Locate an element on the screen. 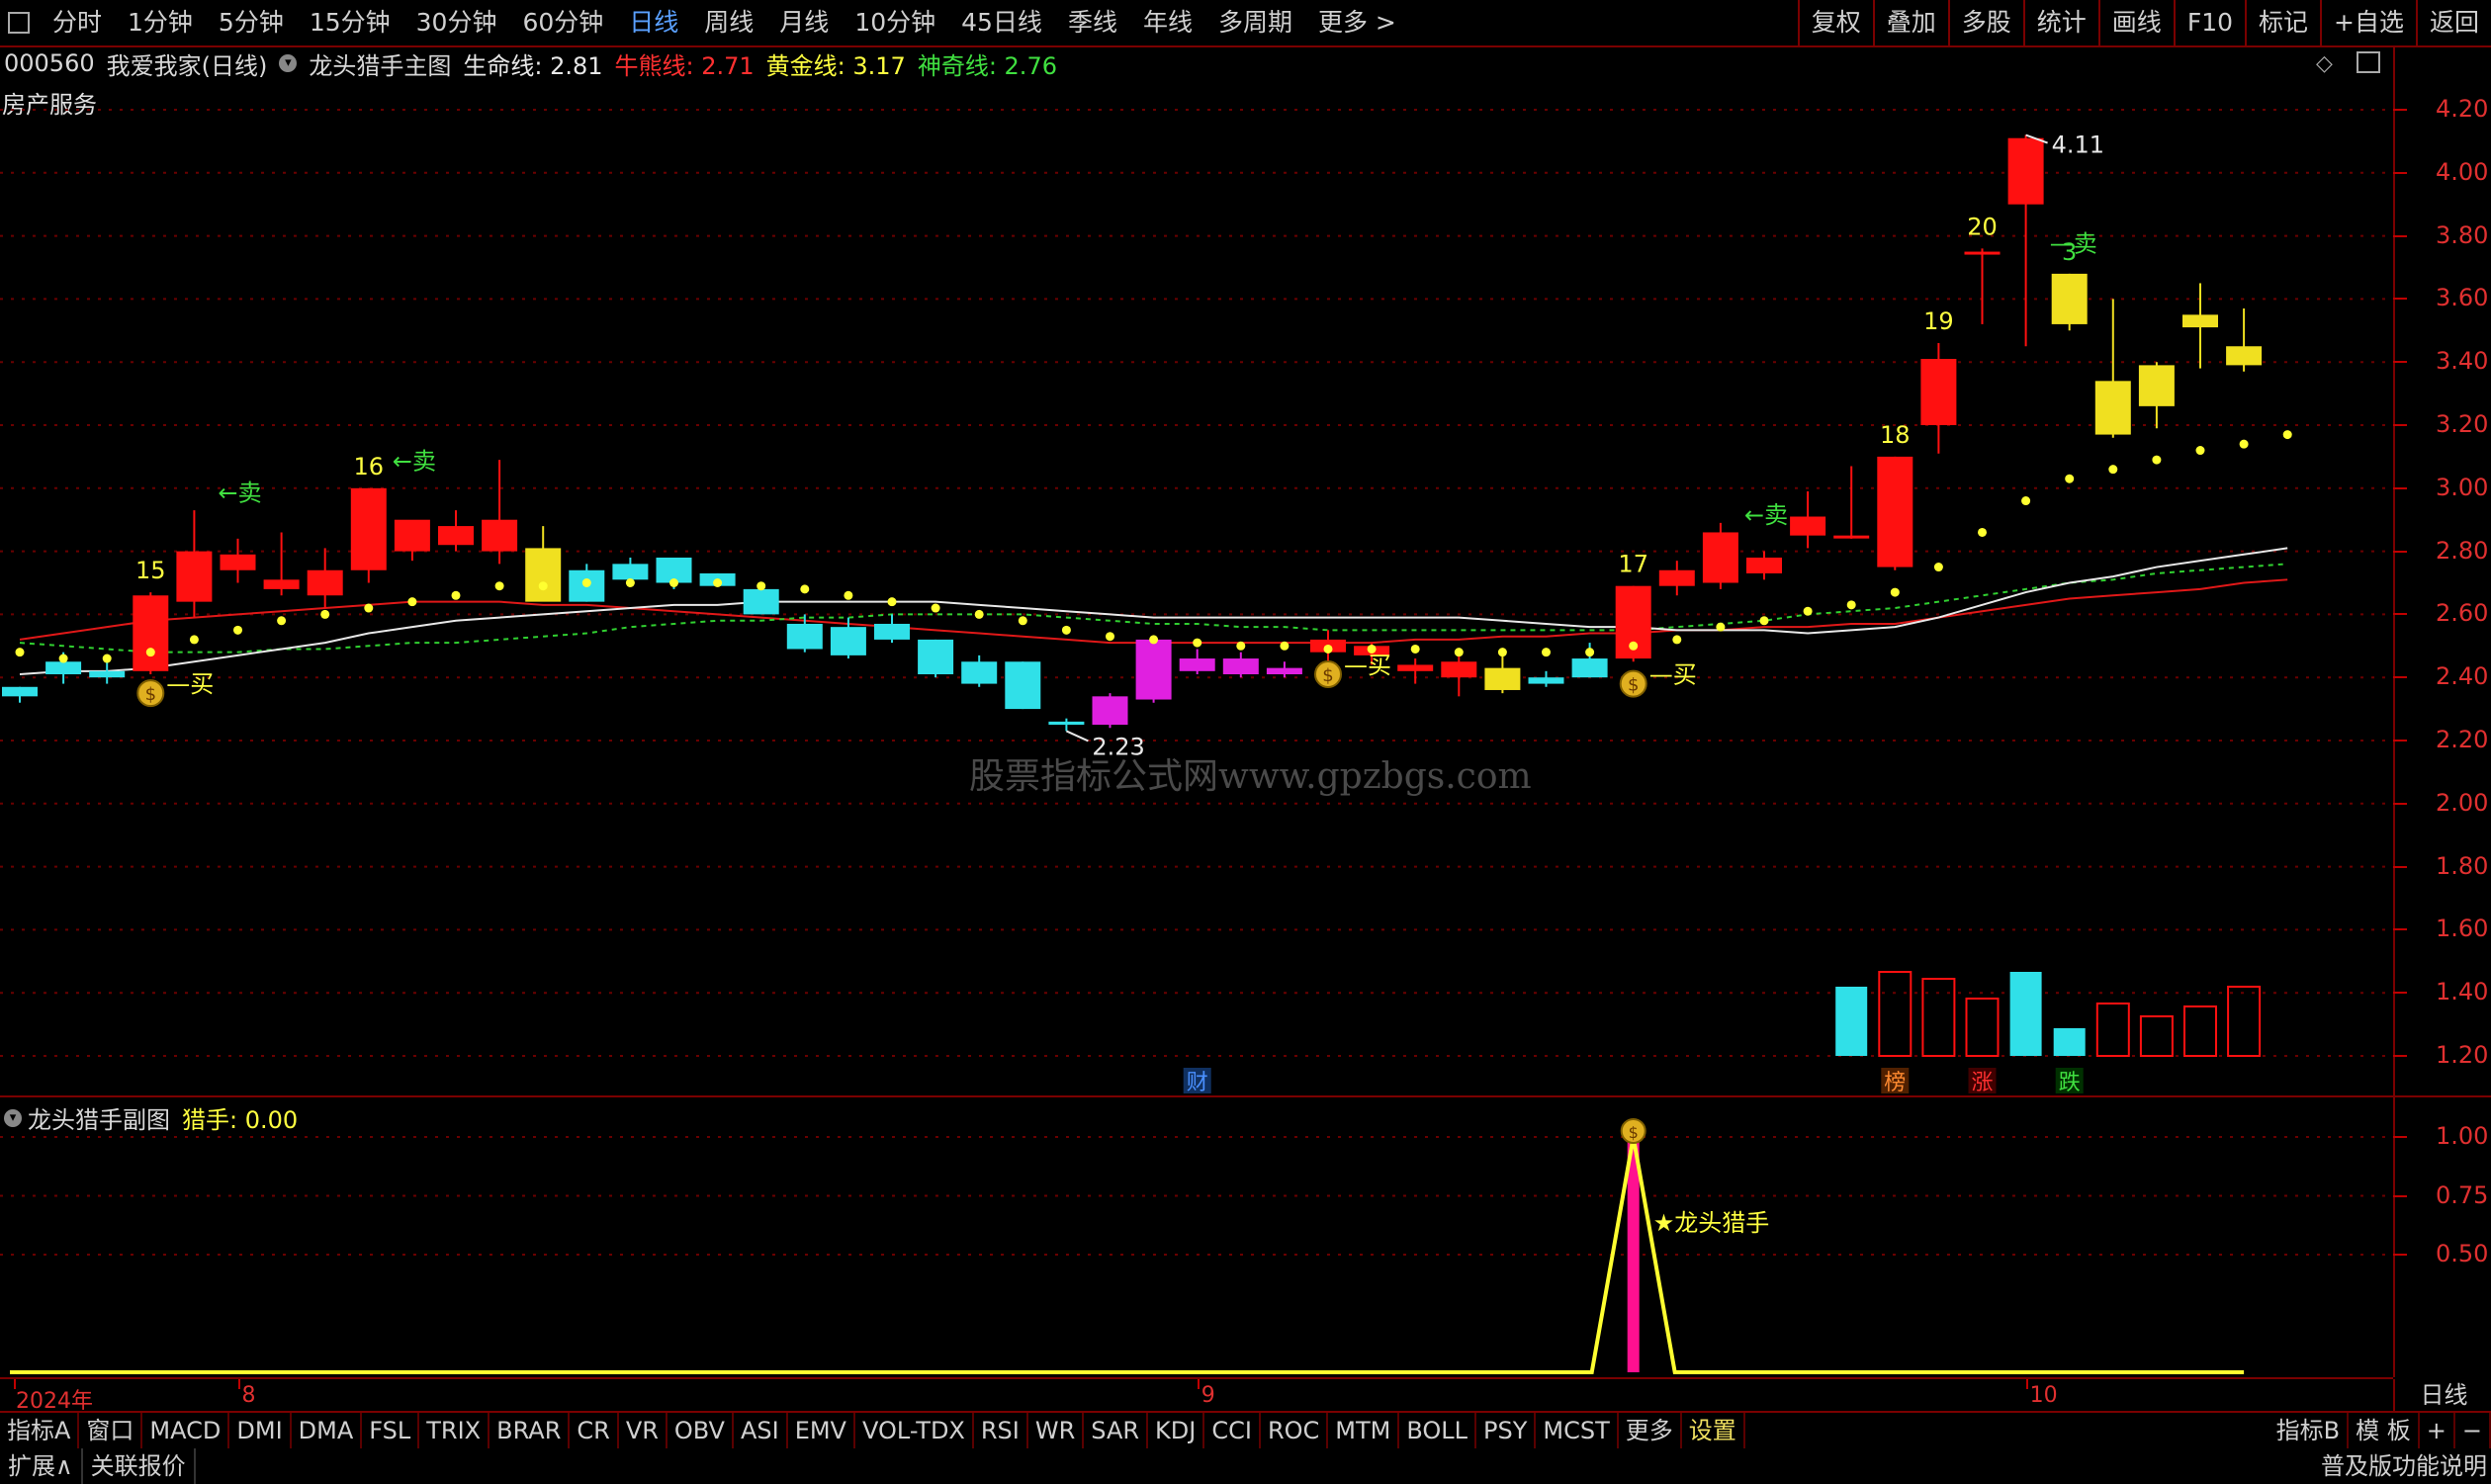 The height and width of the screenshot is (1484, 2491). sub-y-axis-tick-label: 1.00 is located at coordinates (2462, 1136).